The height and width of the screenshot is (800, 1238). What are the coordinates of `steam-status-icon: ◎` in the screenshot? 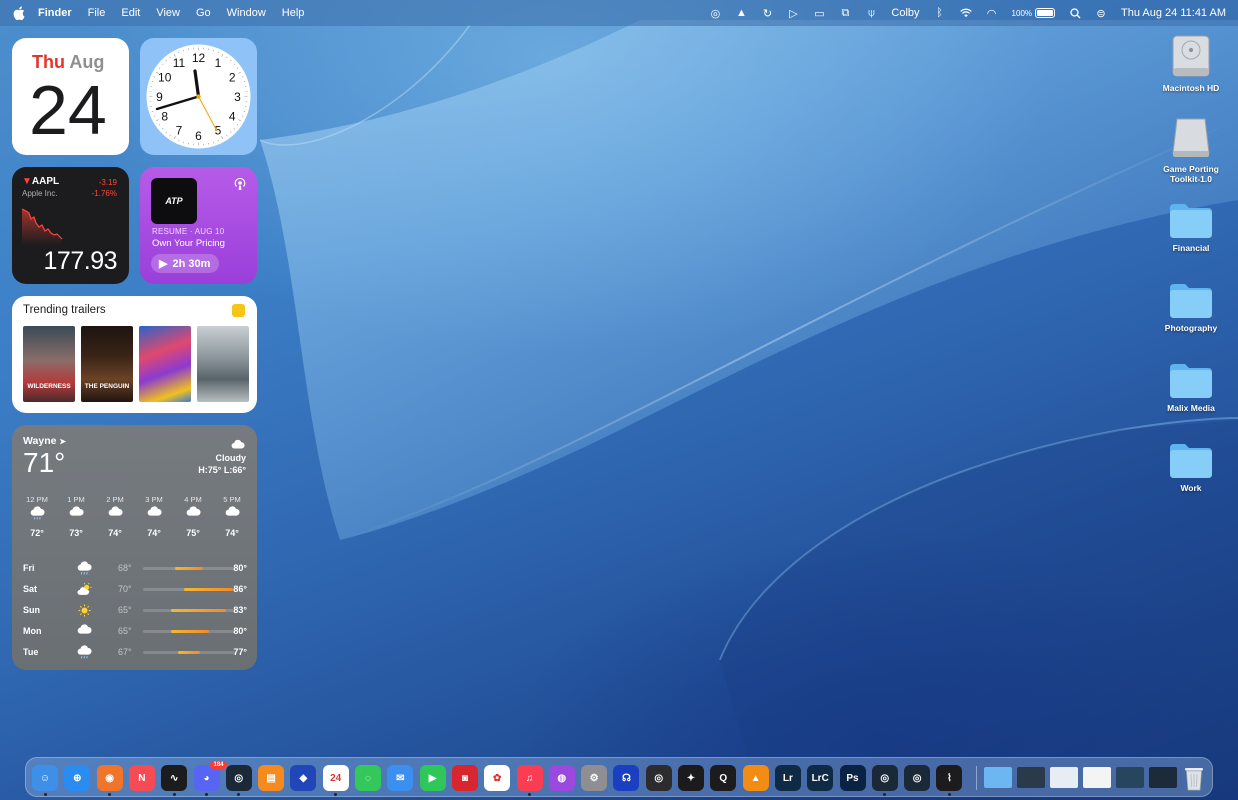 It's located at (715, 13).